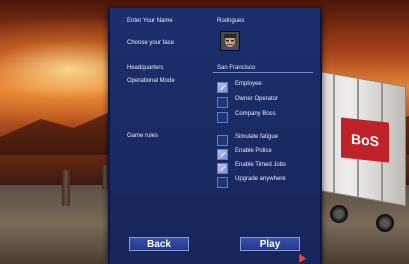 The width and height of the screenshot is (409, 264). Describe the element at coordinates (222, 87) in the screenshot. I see `mode-employee-checkbox` at that location.